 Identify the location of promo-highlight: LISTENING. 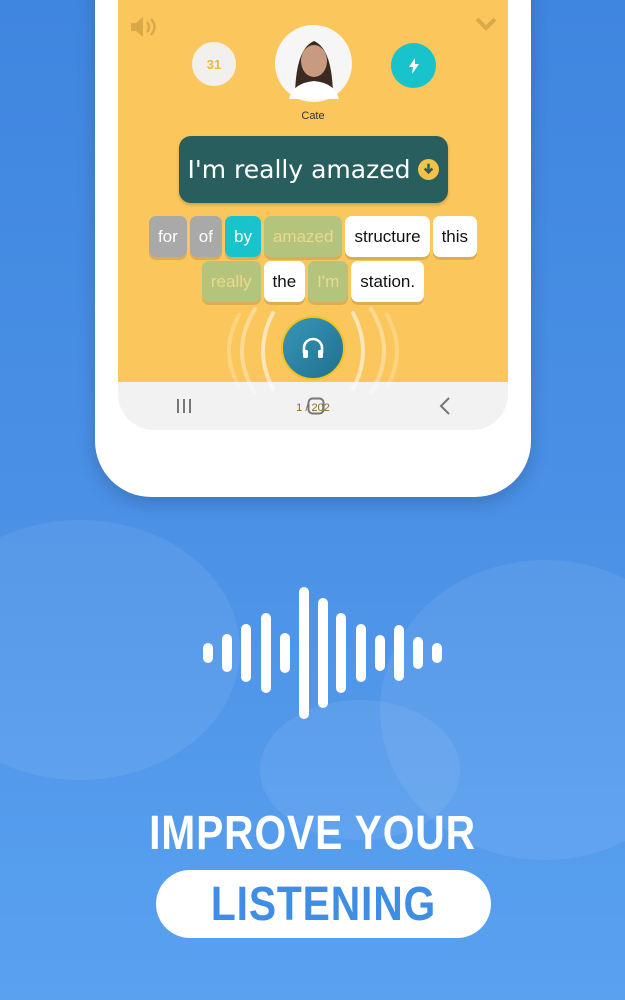
(323, 904).